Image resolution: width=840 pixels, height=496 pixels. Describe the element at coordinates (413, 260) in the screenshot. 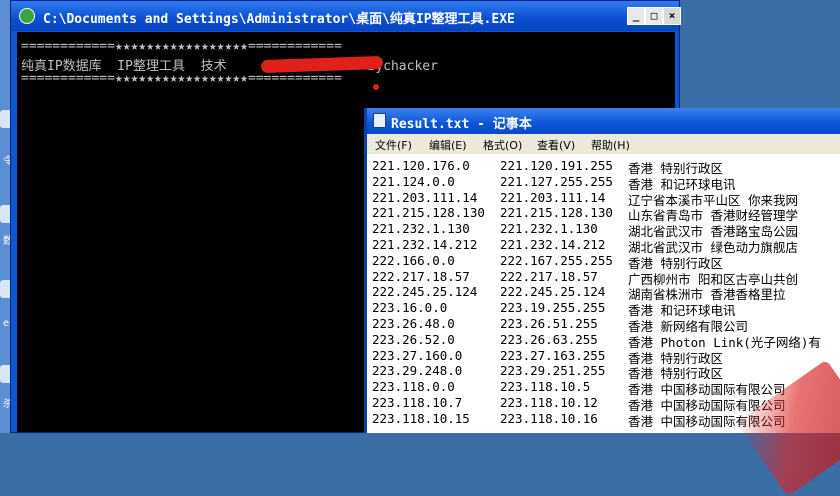

I see `start-ip: 222.166.0.0` at that location.